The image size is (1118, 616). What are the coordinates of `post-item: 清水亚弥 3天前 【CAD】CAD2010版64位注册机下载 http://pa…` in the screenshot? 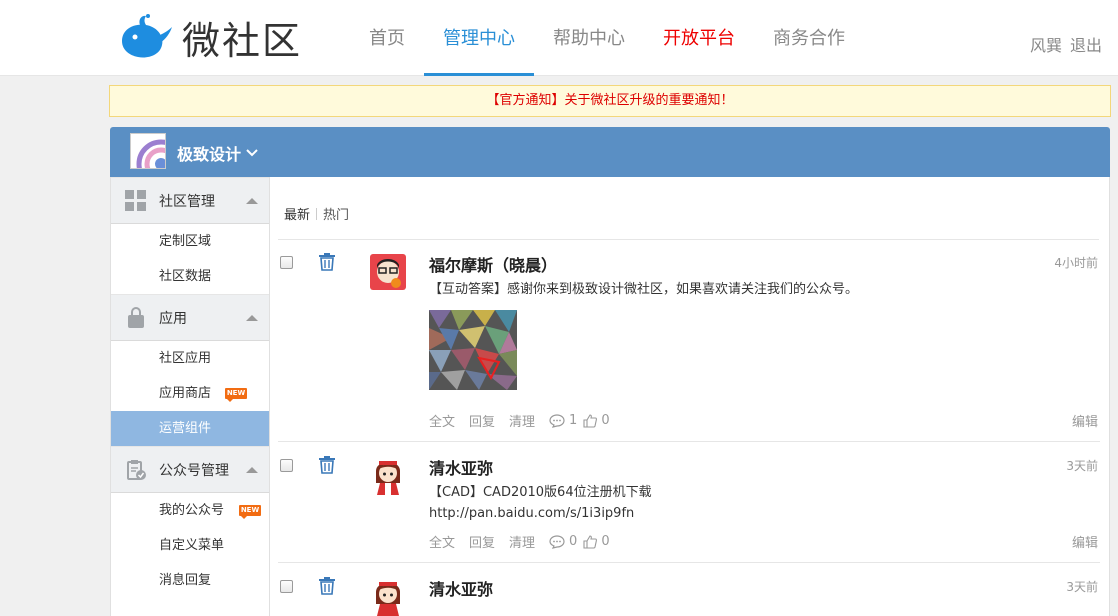 It's located at (689, 503).